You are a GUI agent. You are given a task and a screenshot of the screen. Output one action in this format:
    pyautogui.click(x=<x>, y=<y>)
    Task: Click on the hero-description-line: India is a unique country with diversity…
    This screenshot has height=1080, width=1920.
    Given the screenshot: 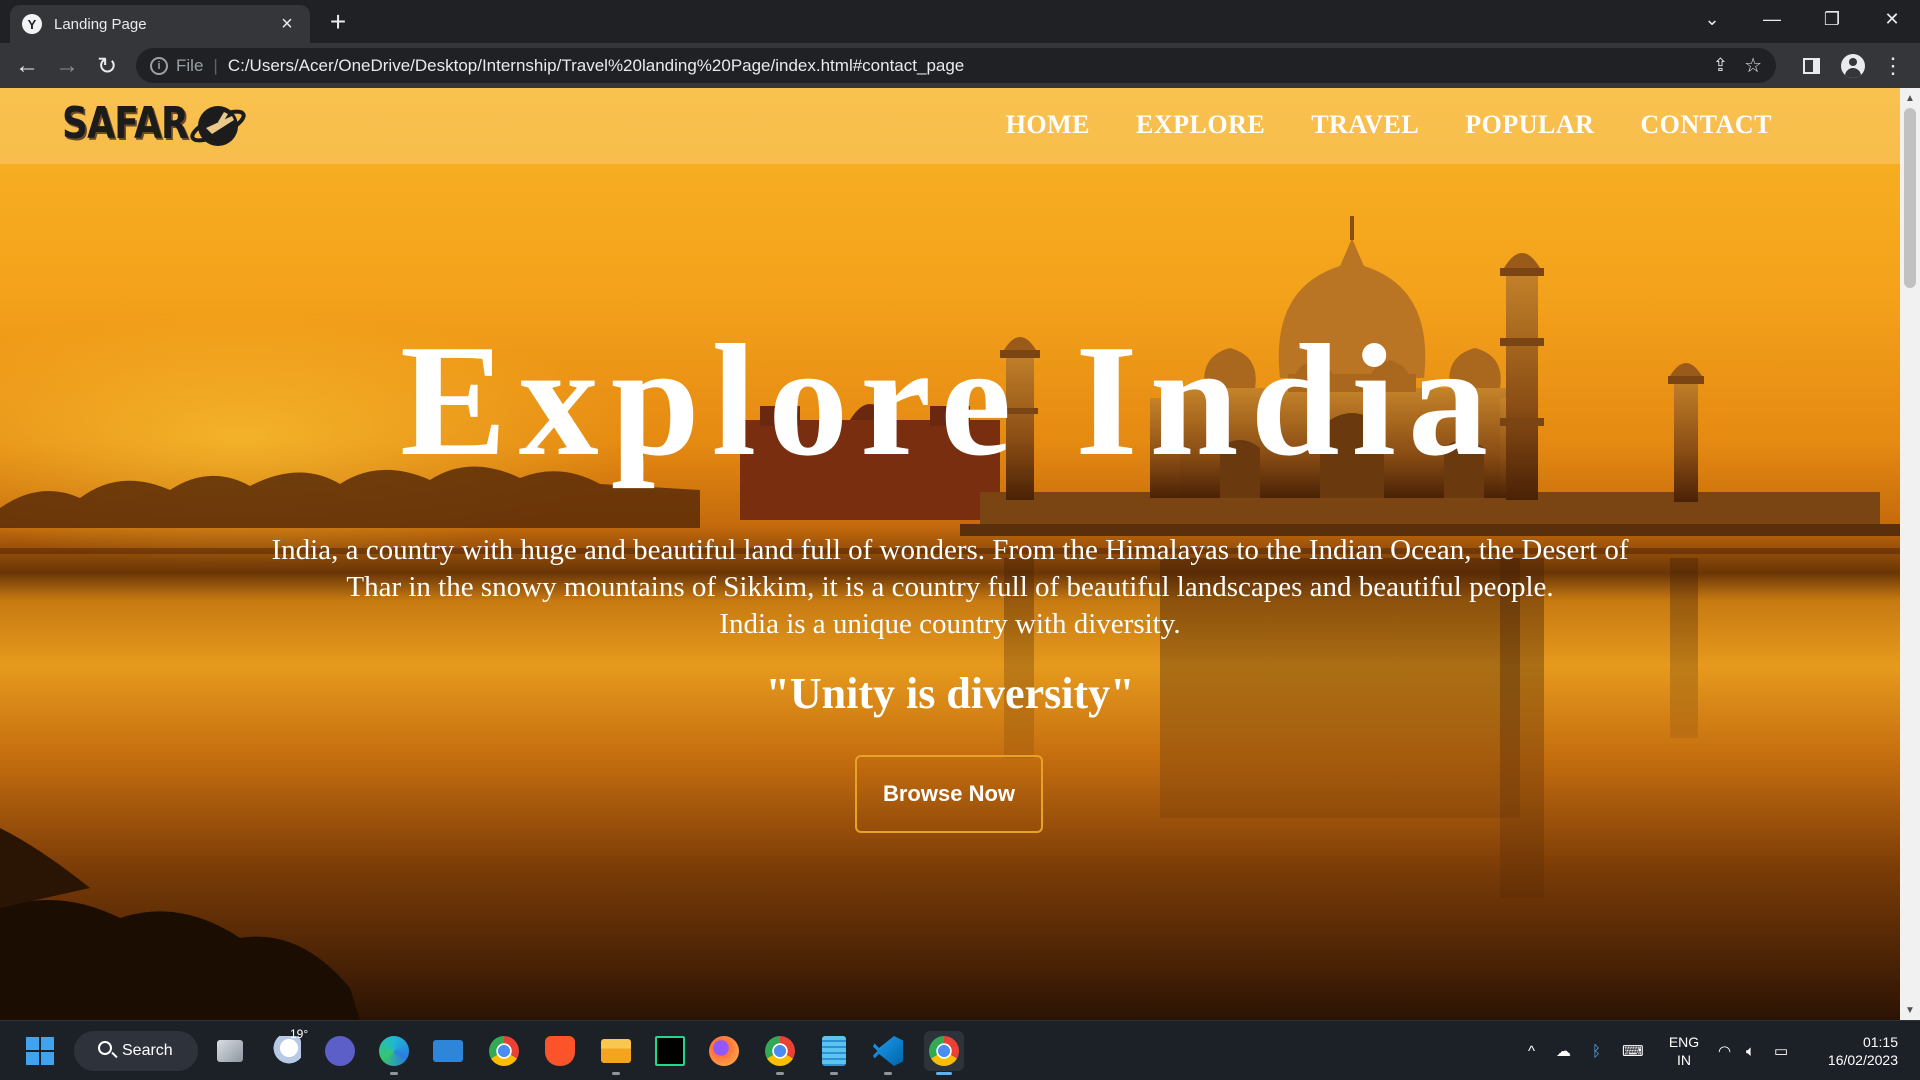 What is the action you would take?
    pyautogui.click(x=950, y=624)
    